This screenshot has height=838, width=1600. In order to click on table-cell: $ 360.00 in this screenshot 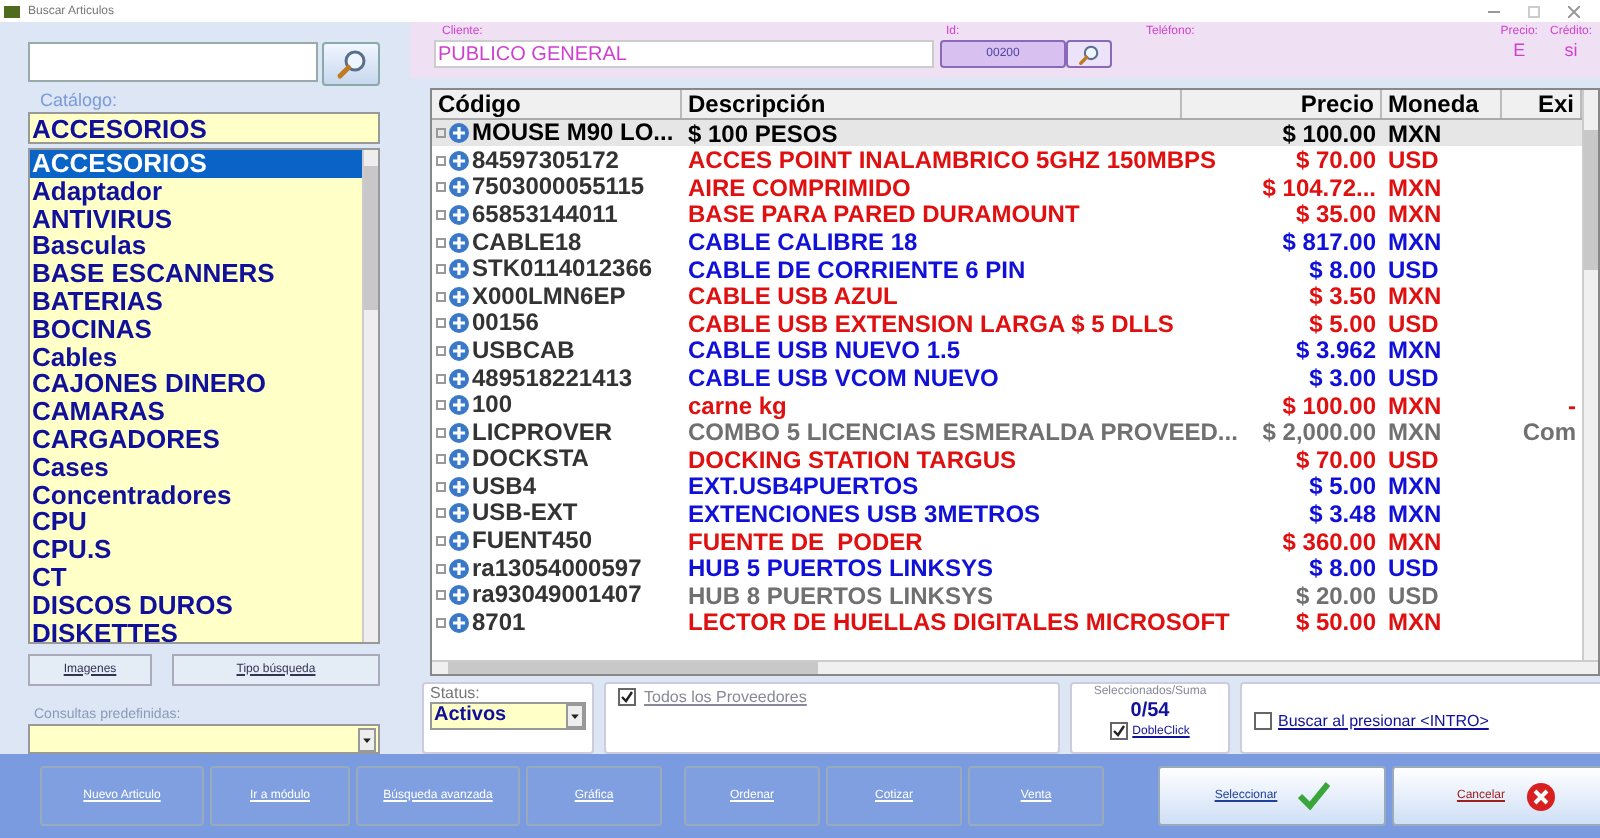, I will do `click(1329, 541)`.